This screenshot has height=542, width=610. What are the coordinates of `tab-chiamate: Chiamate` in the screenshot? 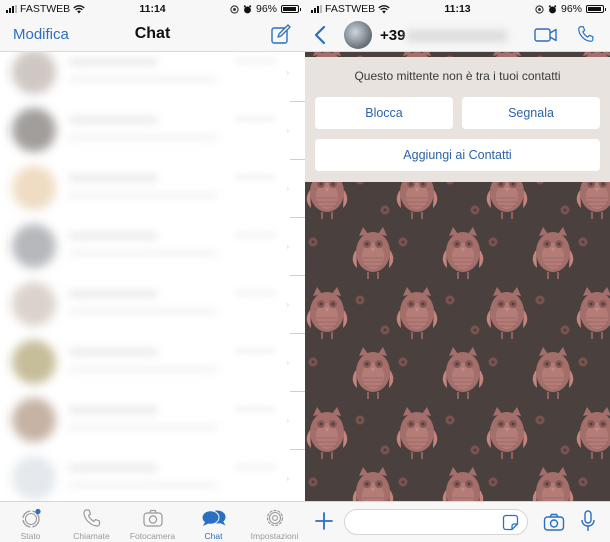 It's located at (91, 522).